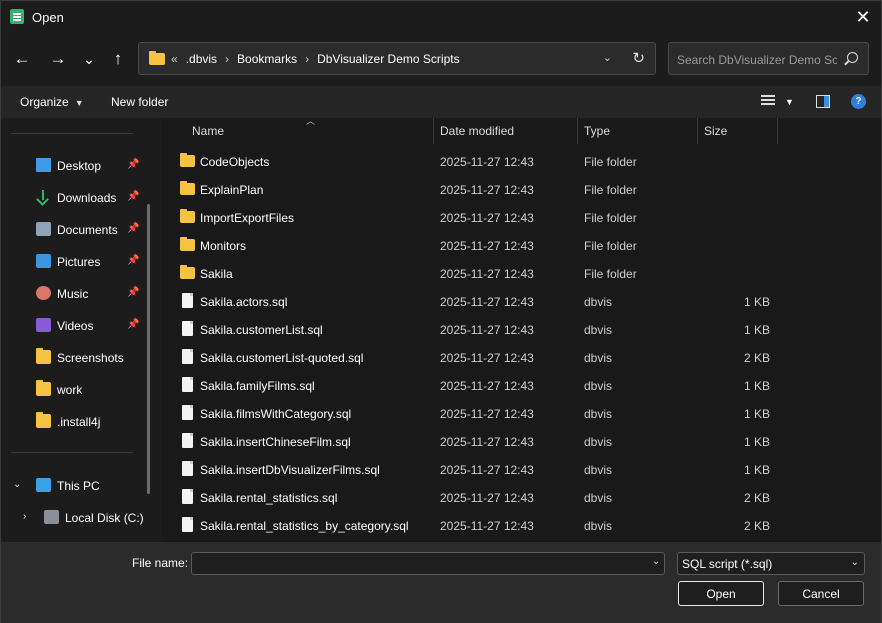 The width and height of the screenshot is (882, 623). I want to click on file-size: 2 KB, so click(756, 526).